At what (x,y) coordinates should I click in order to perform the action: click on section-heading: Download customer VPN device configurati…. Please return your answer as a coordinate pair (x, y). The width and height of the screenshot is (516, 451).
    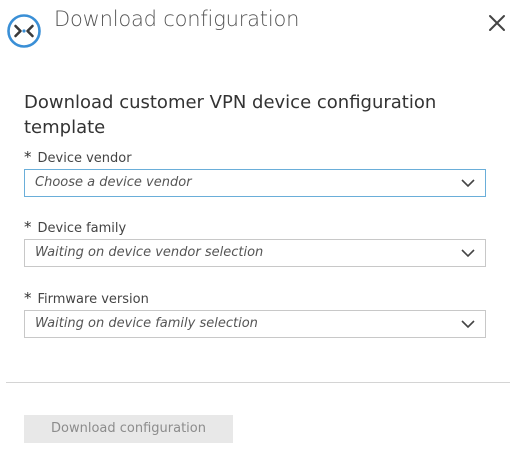
    Looking at the image, I should click on (230, 115).